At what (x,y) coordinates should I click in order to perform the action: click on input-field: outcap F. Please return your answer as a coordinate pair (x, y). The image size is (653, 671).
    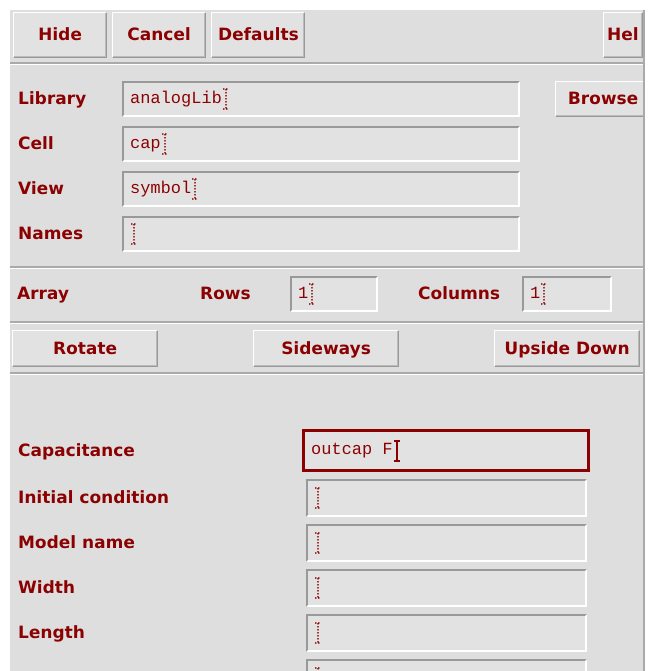
    Looking at the image, I should click on (446, 450).